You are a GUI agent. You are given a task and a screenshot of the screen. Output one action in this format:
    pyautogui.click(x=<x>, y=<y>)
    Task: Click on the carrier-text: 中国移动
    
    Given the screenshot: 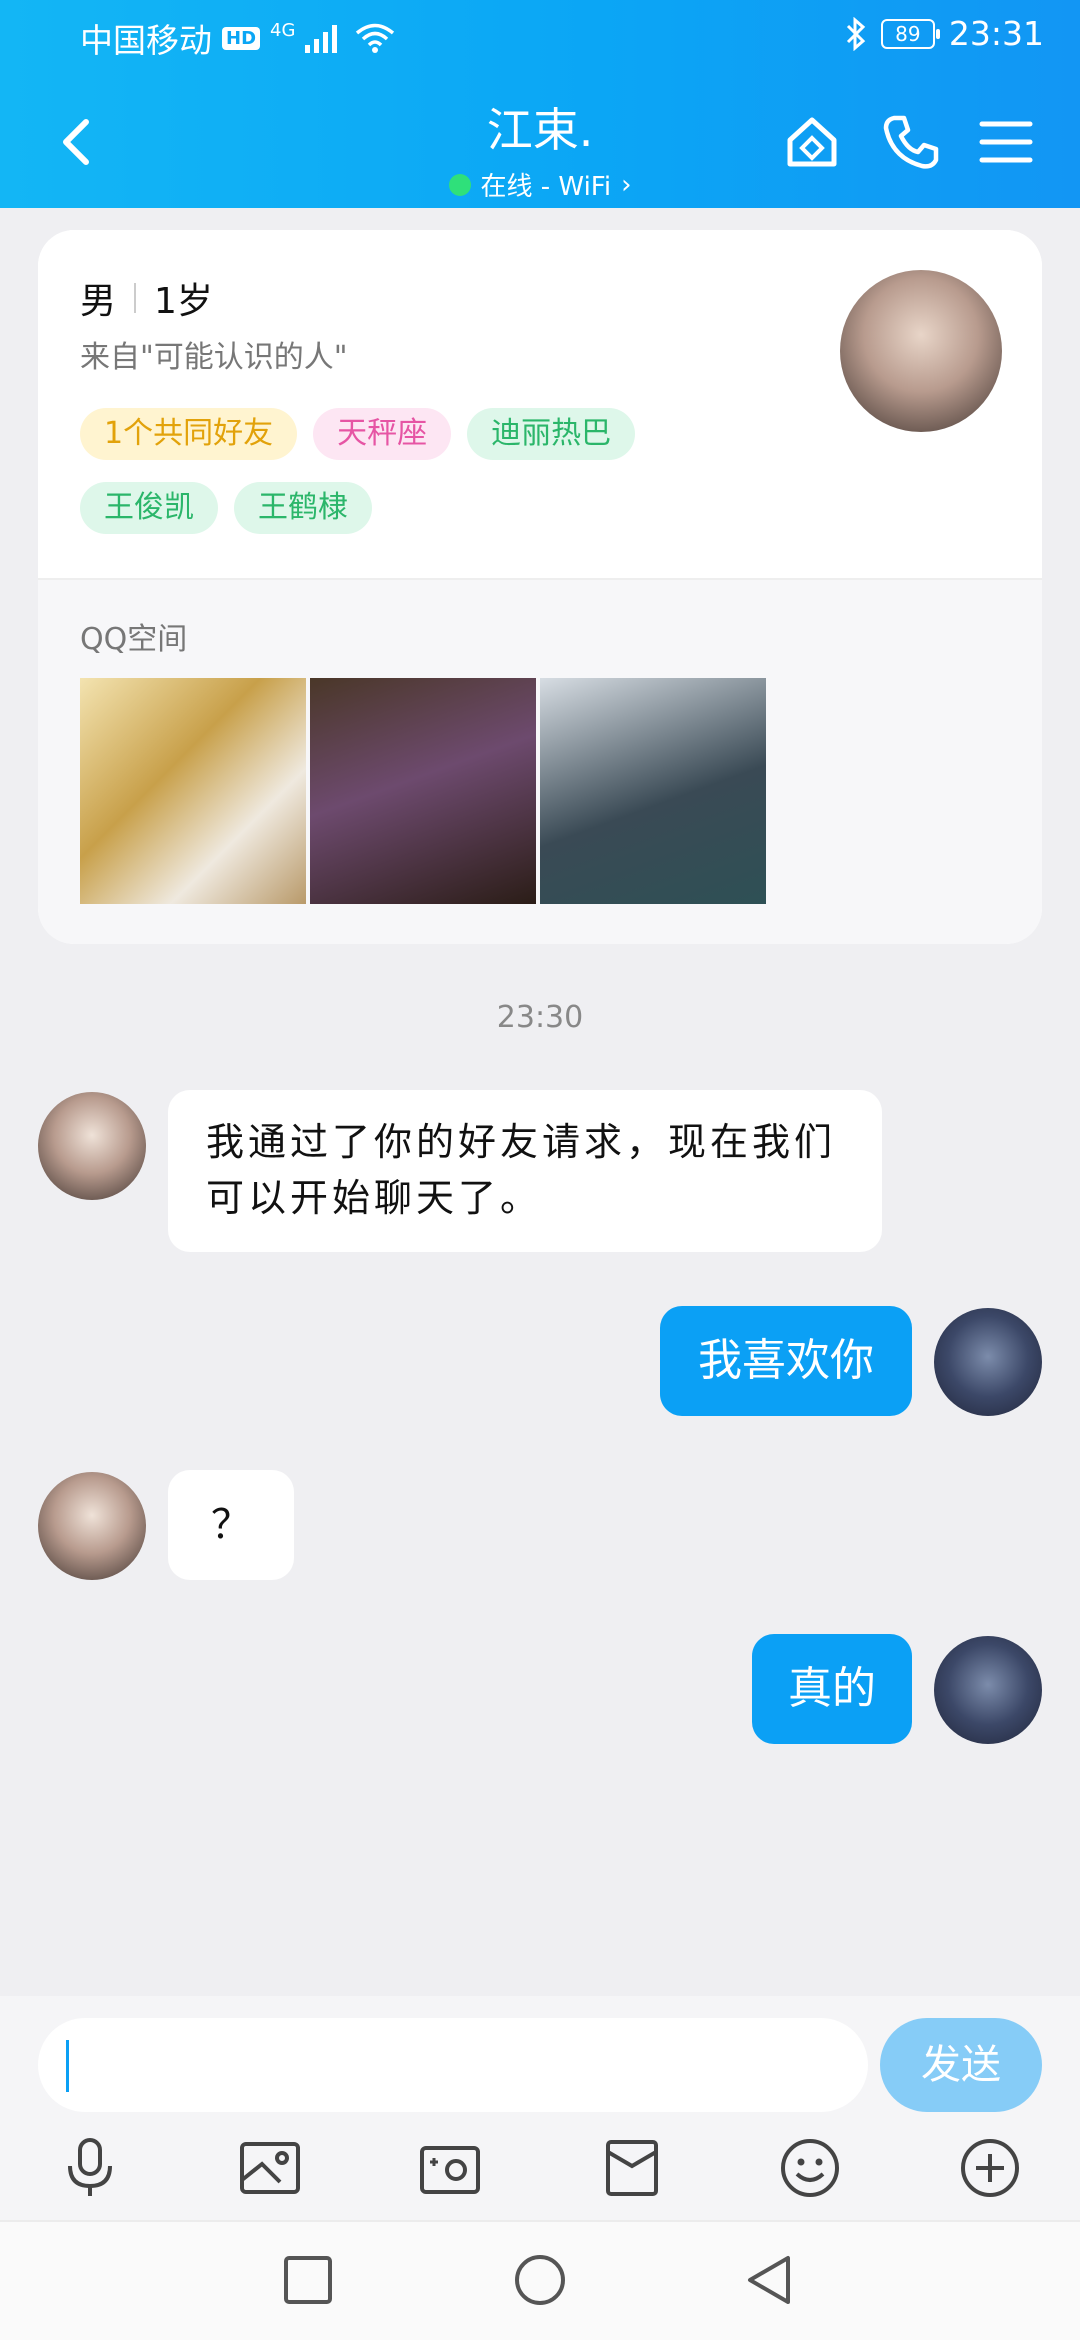 What is the action you would take?
    pyautogui.click(x=146, y=40)
    